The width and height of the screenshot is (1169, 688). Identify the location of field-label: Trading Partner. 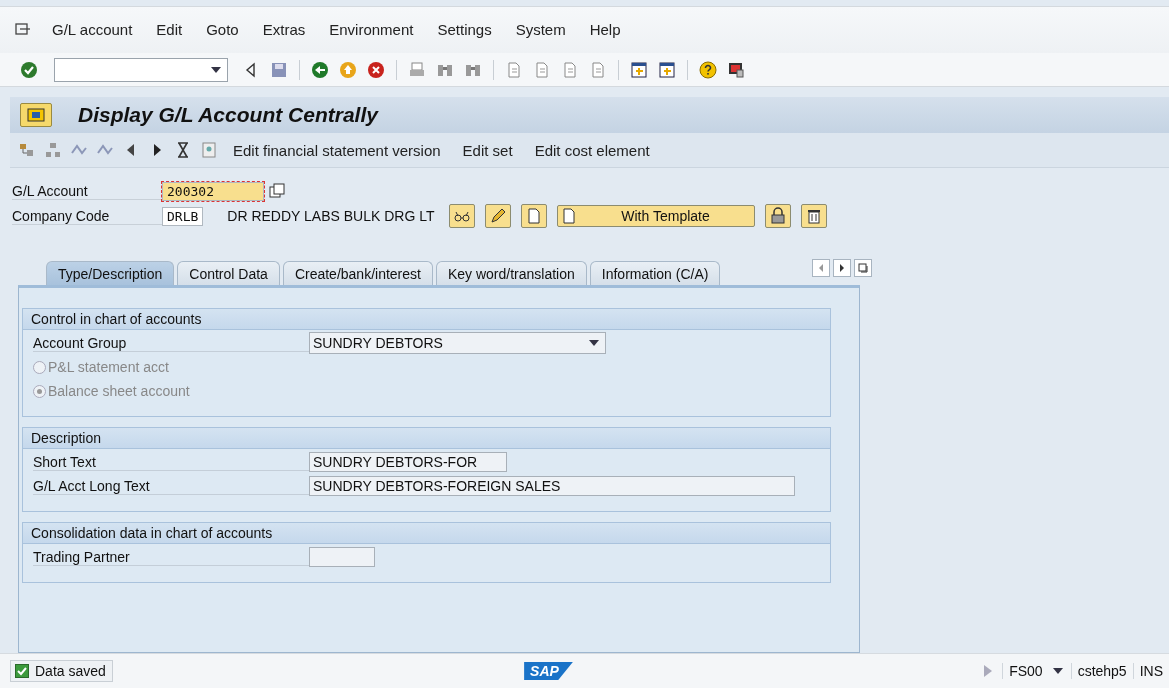
(171, 557).